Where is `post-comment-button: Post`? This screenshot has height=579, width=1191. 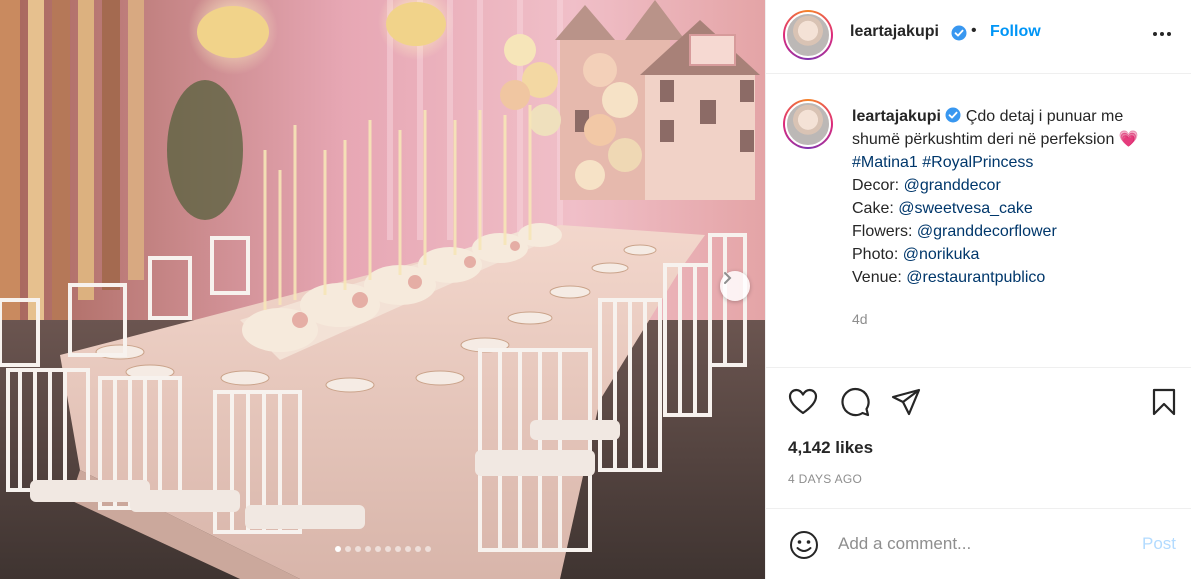
post-comment-button: Post is located at coordinates (1159, 544).